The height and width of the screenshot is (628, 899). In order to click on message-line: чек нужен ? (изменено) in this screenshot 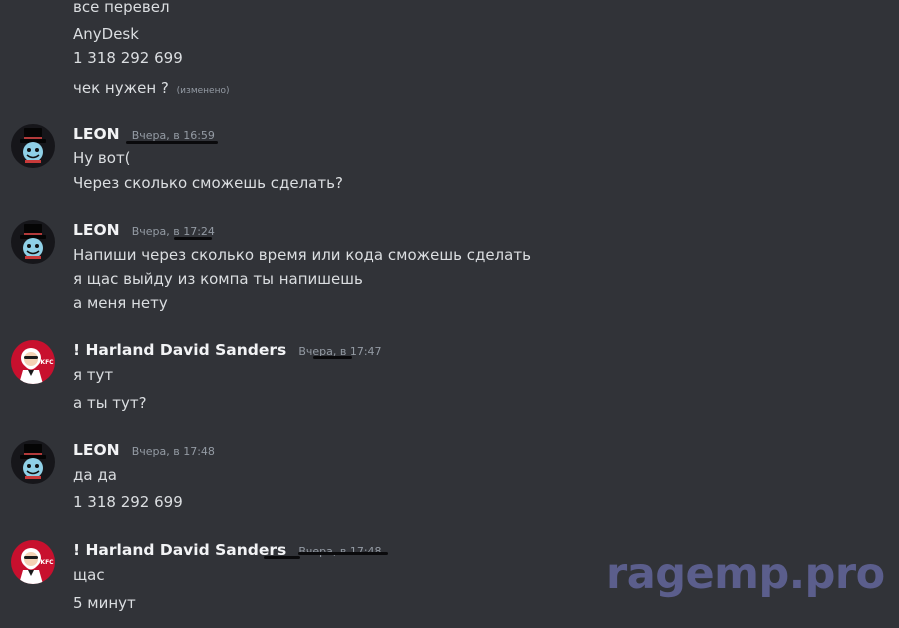, I will do `click(151, 89)`.